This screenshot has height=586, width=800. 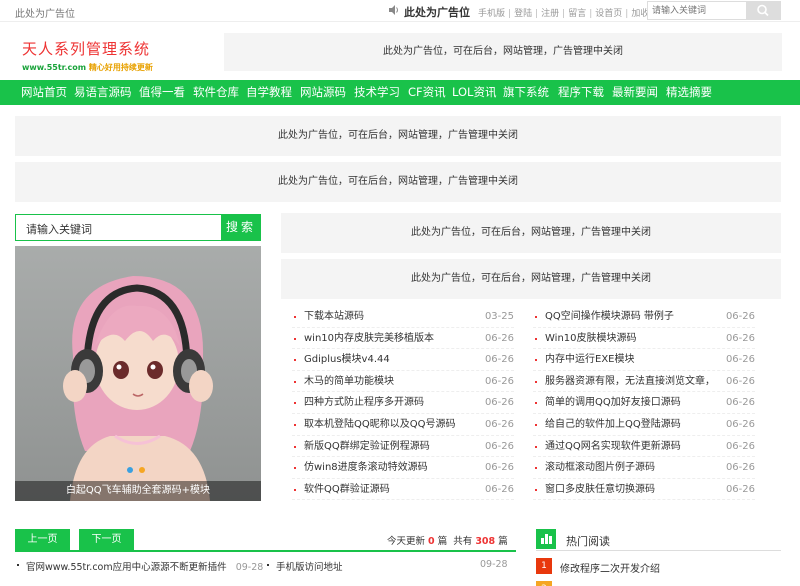 I want to click on article-left-title: 取本机登陆QQ昵称以及QQ号源码, so click(x=389, y=425).